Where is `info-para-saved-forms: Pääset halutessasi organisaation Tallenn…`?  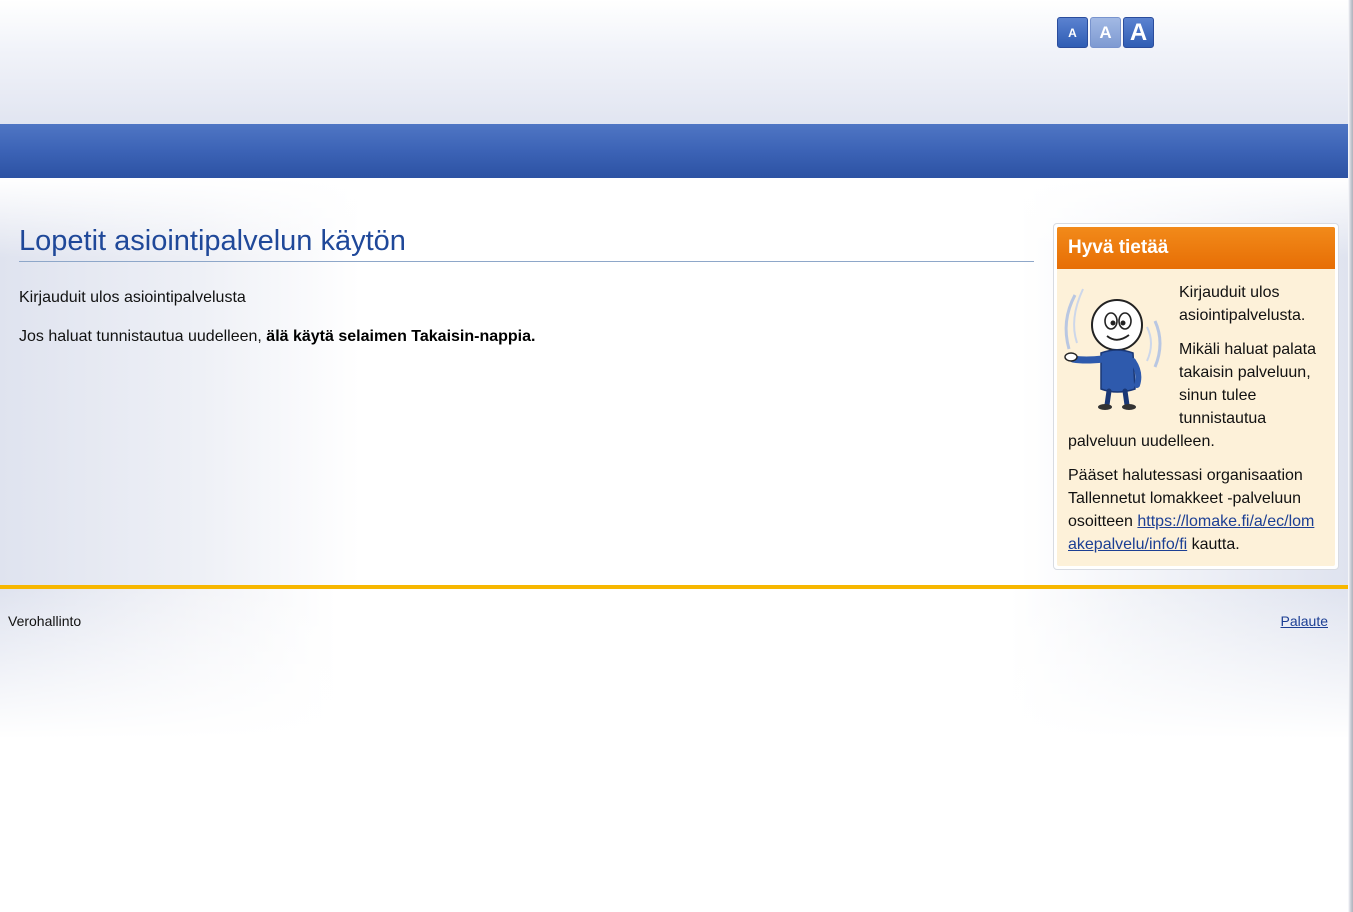 info-para-saved-forms: Pääset halutessasi organisaation Tallenn… is located at coordinates (1195, 510).